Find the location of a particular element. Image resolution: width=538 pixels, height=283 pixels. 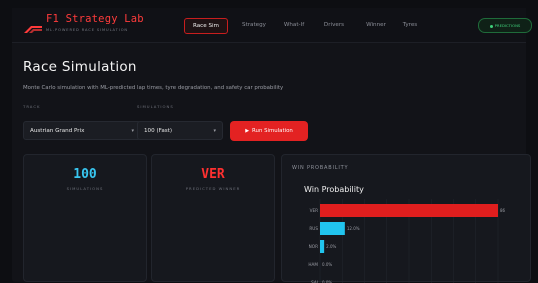

simulations-label: SIMULATIONS is located at coordinates (155, 106).